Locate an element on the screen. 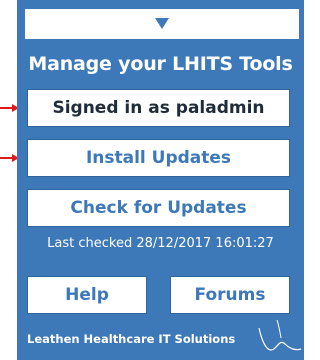 This screenshot has width=320, height=360. collapse-toggle is located at coordinates (162, 24).